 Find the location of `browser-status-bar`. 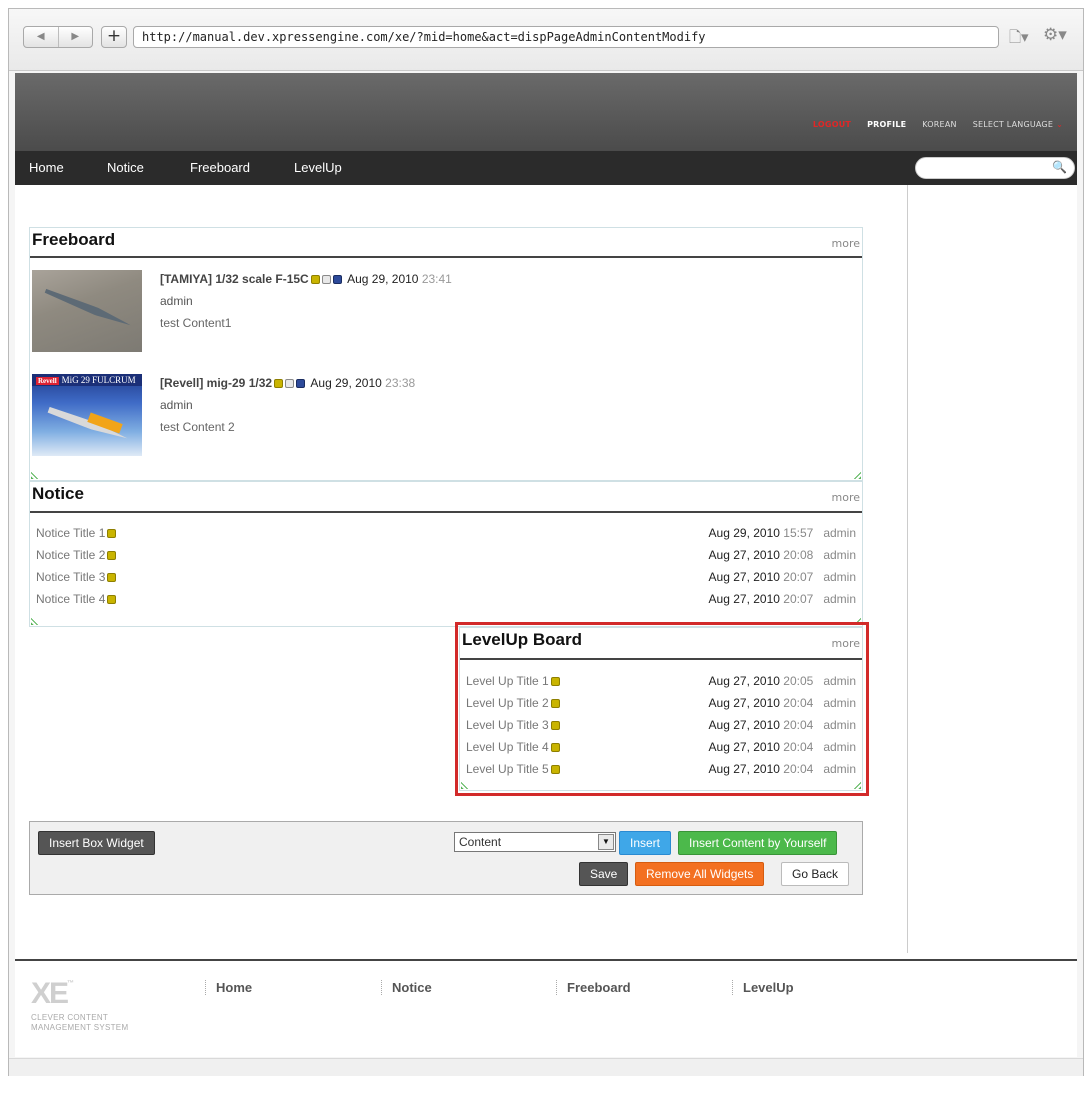

browser-status-bar is located at coordinates (546, 1067).